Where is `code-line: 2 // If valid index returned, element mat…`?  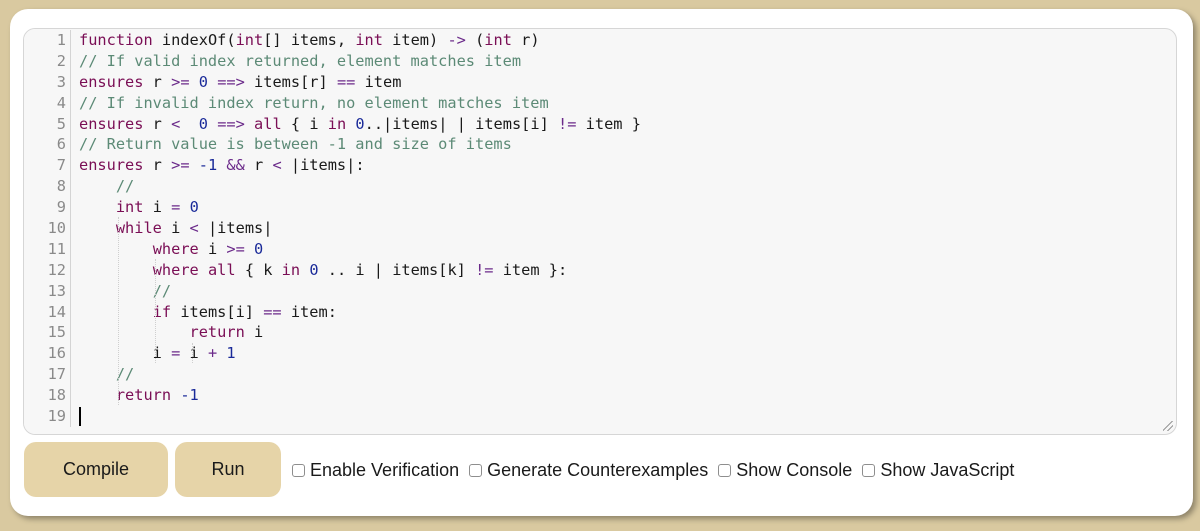
code-line: 2 // If valid index returned, element mat… is located at coordinates (600, 61).